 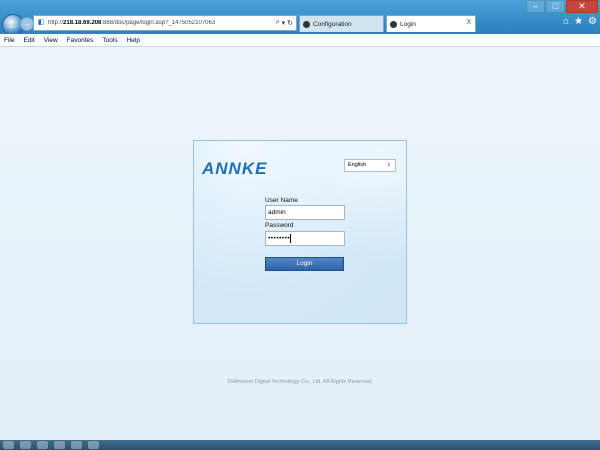 I want to click on username-label: User Name, so click(x=281, y=200).